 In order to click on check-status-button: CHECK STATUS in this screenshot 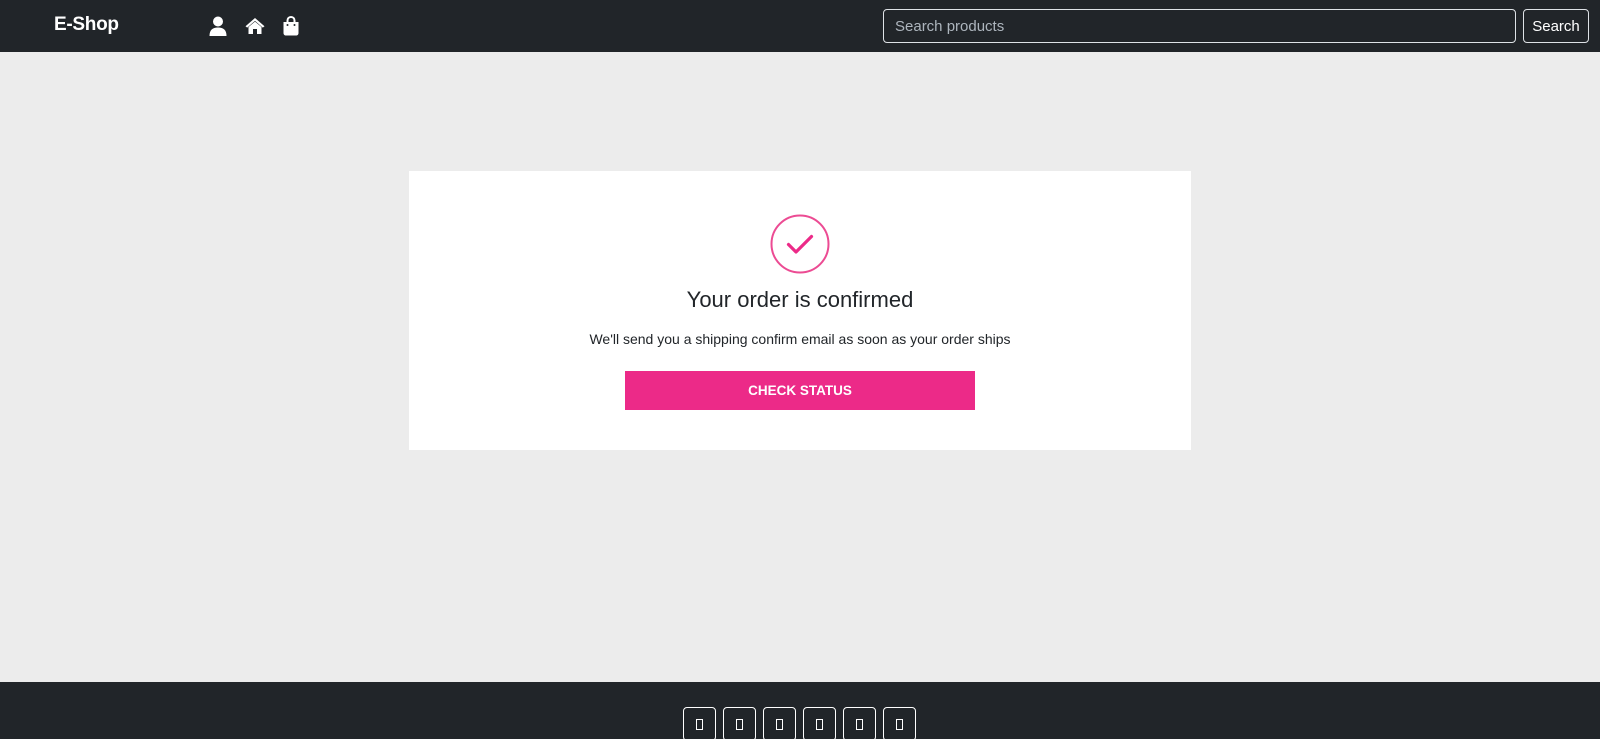, I will do `click(800, 390)`.